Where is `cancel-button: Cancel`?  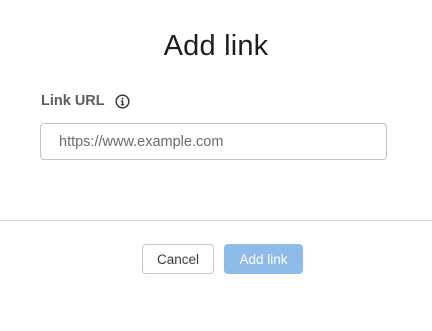 cancel-button: Cancel is located at coordinates (178, 259).